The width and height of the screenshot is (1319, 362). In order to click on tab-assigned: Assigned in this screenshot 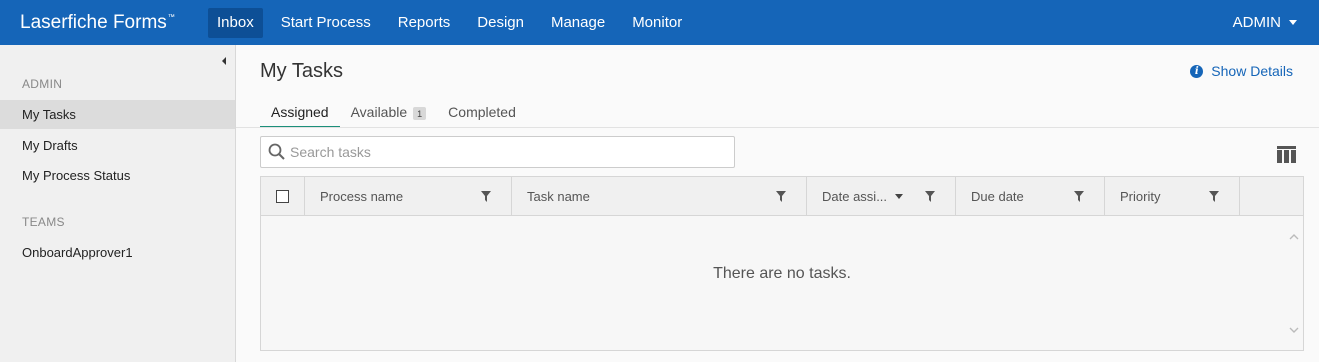, I will do `click(300, 114)`.